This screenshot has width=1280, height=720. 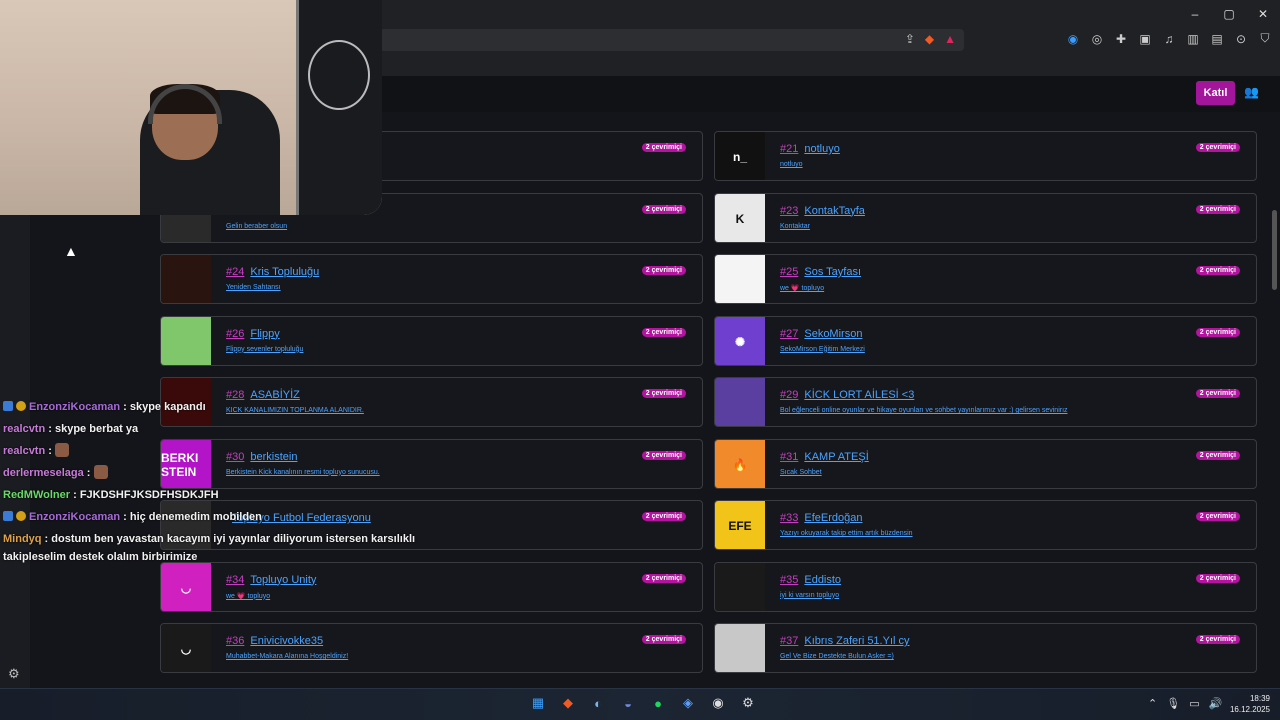 I want to click on community-rank: #21, so click(x=789, y=149).